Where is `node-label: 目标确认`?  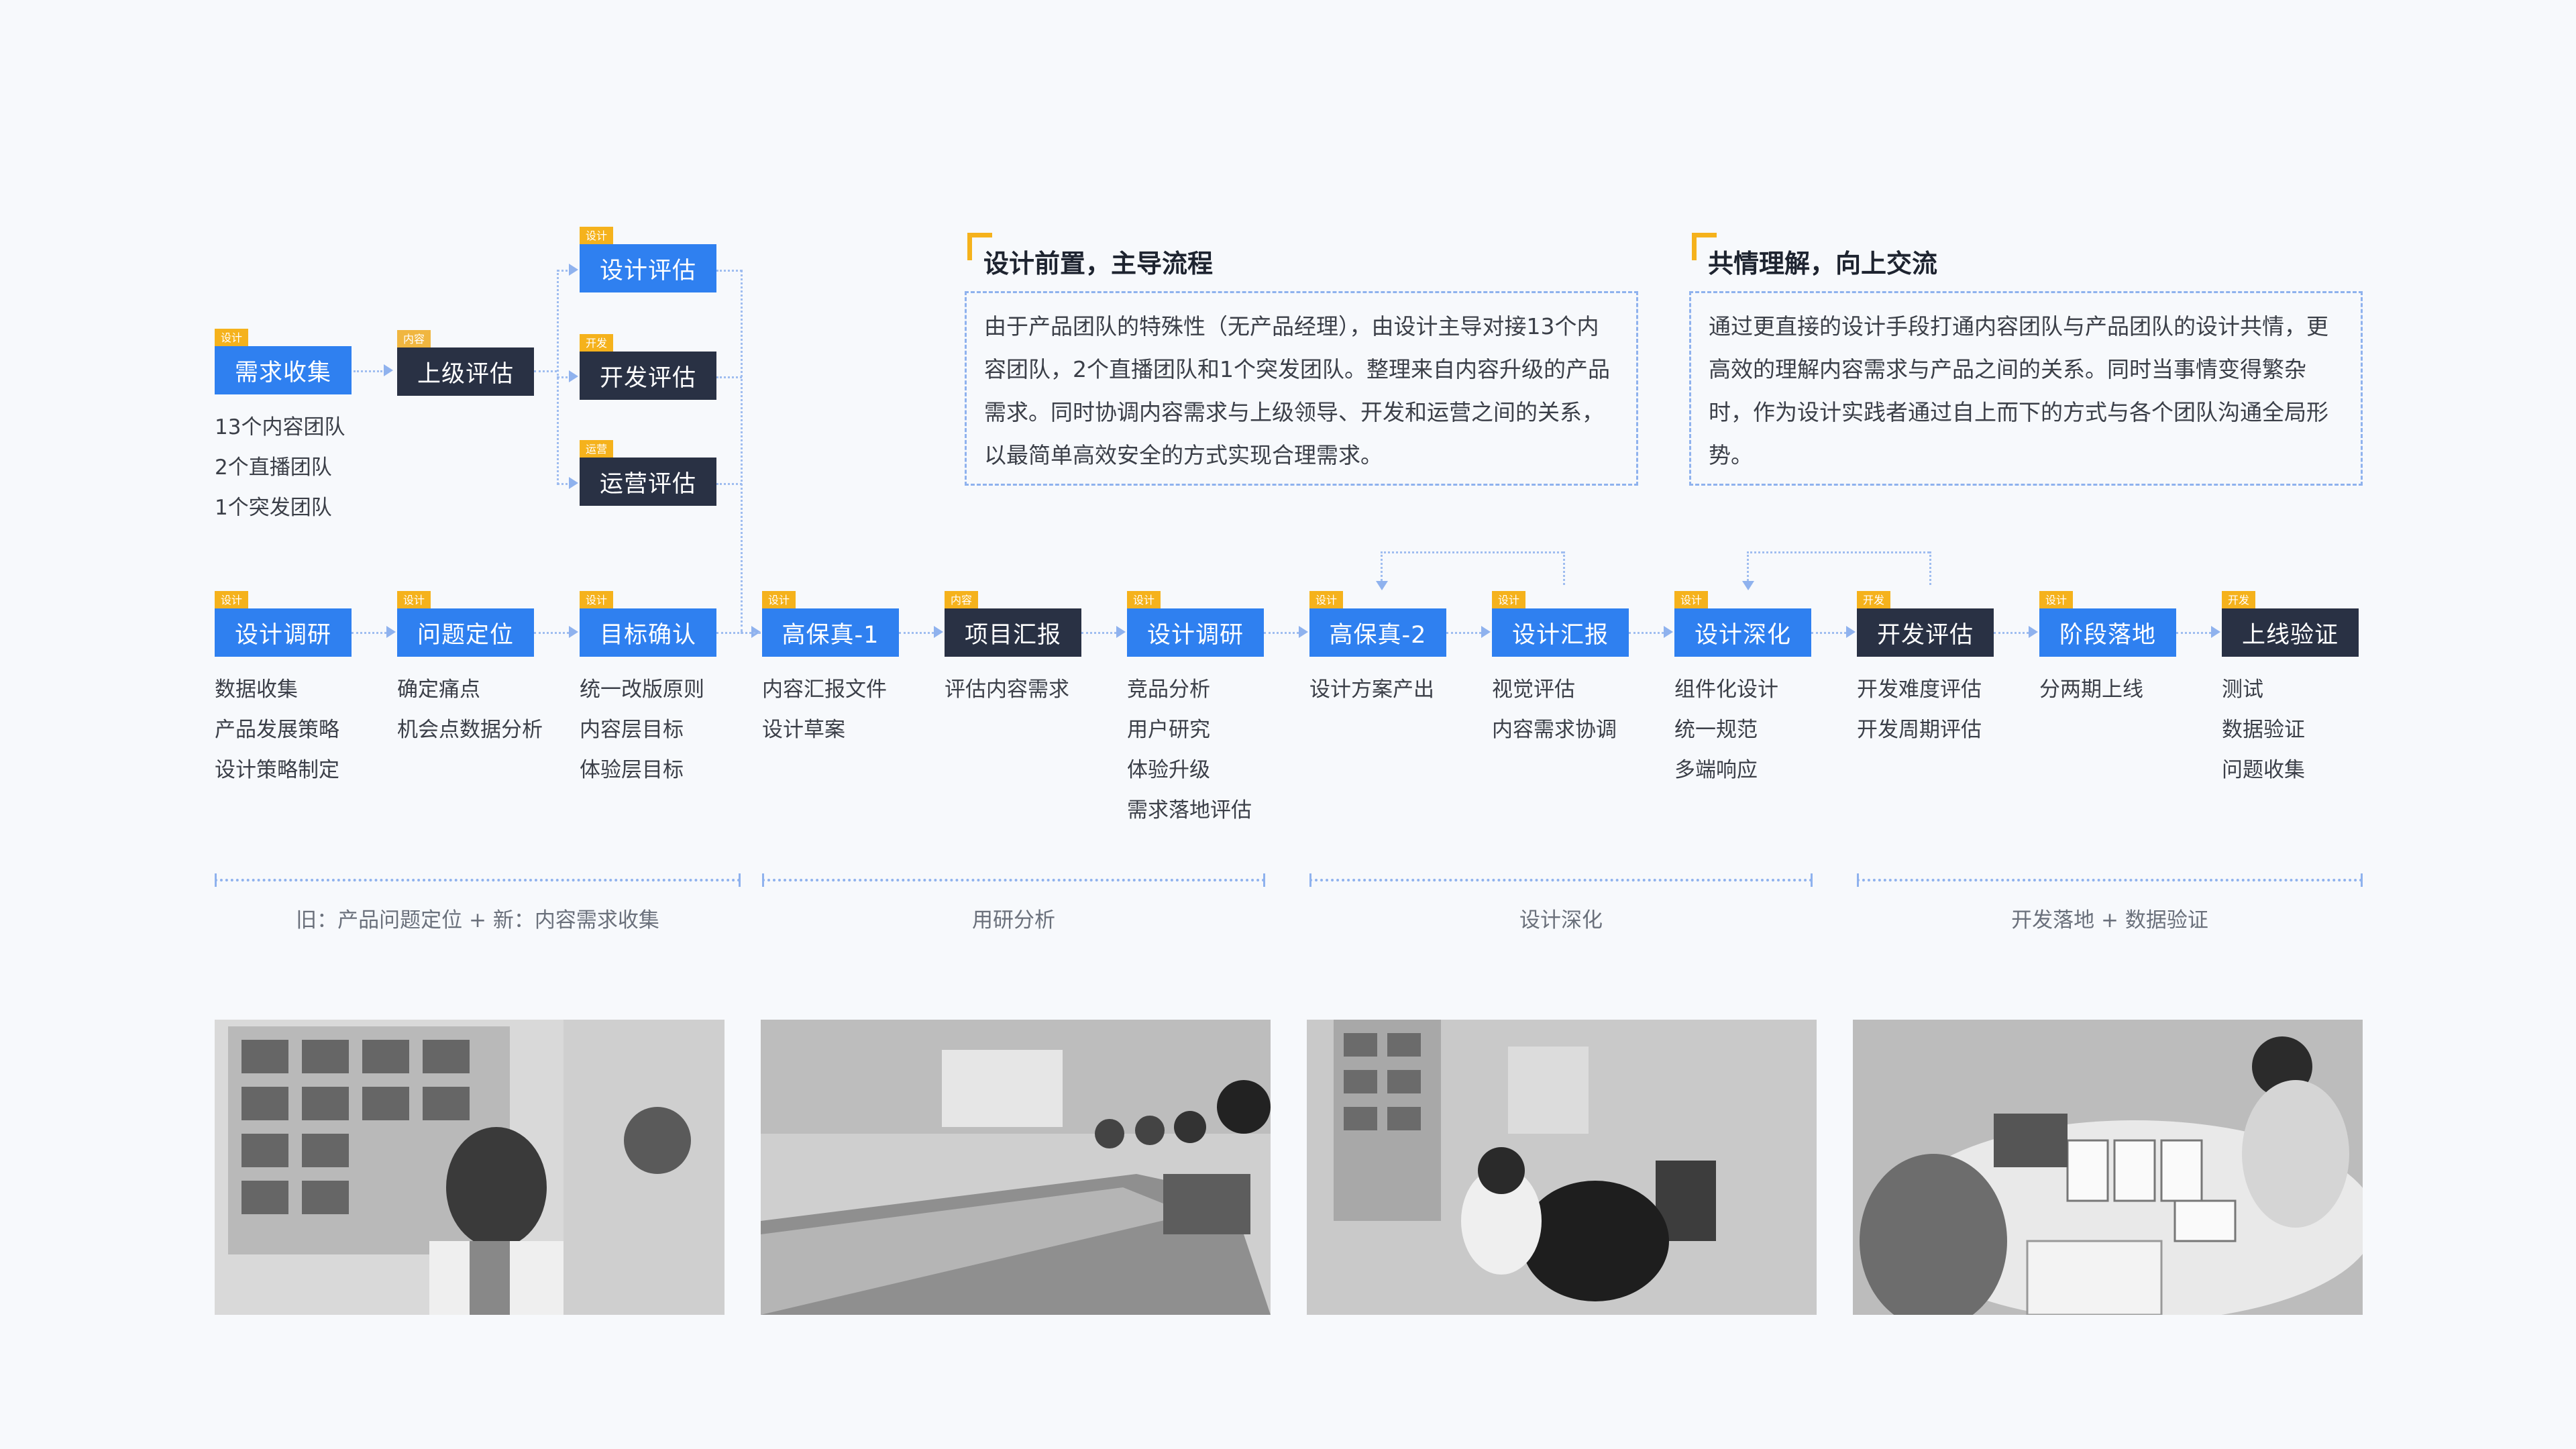
node-label: 目标确认 is located at coordinates (648, 632).